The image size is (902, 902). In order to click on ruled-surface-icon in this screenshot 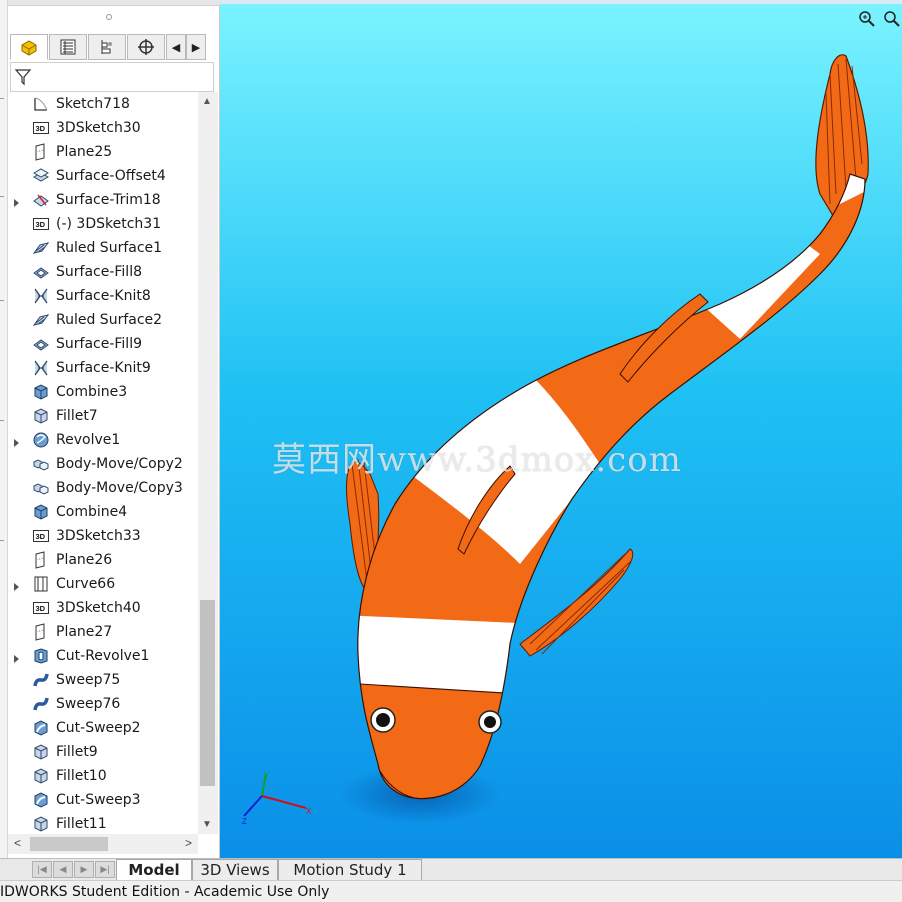, I will do `click(41, 248)`.